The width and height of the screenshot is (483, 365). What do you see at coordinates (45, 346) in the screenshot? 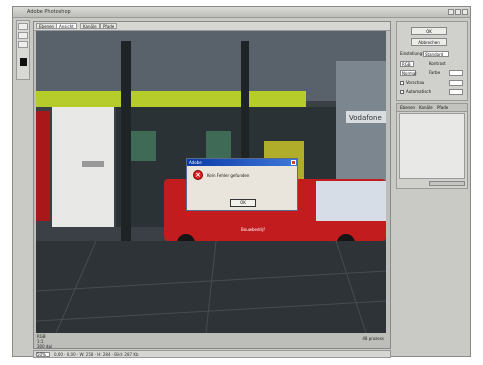
I see `doc-info-line: 300 dpi` at bounding box center [45, 346].